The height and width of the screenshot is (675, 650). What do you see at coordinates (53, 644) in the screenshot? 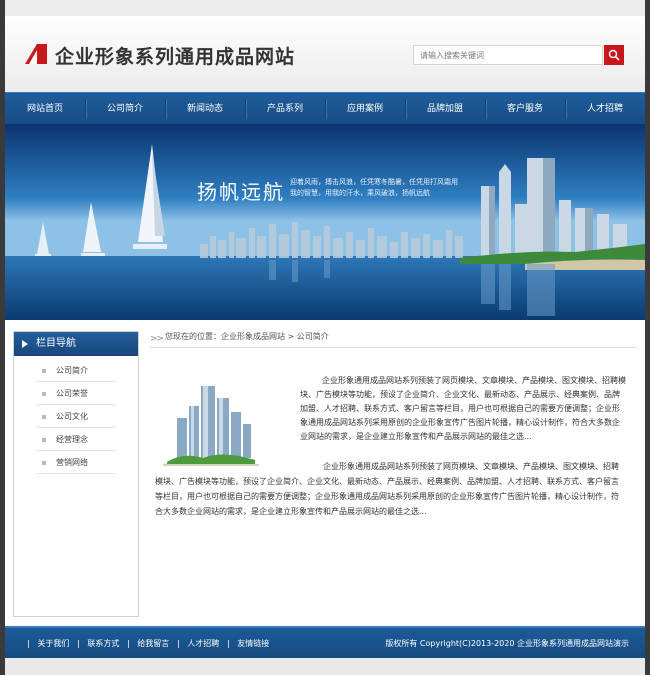
I see `footer-link-about: 关于我们` at bounding box center [53, 644].